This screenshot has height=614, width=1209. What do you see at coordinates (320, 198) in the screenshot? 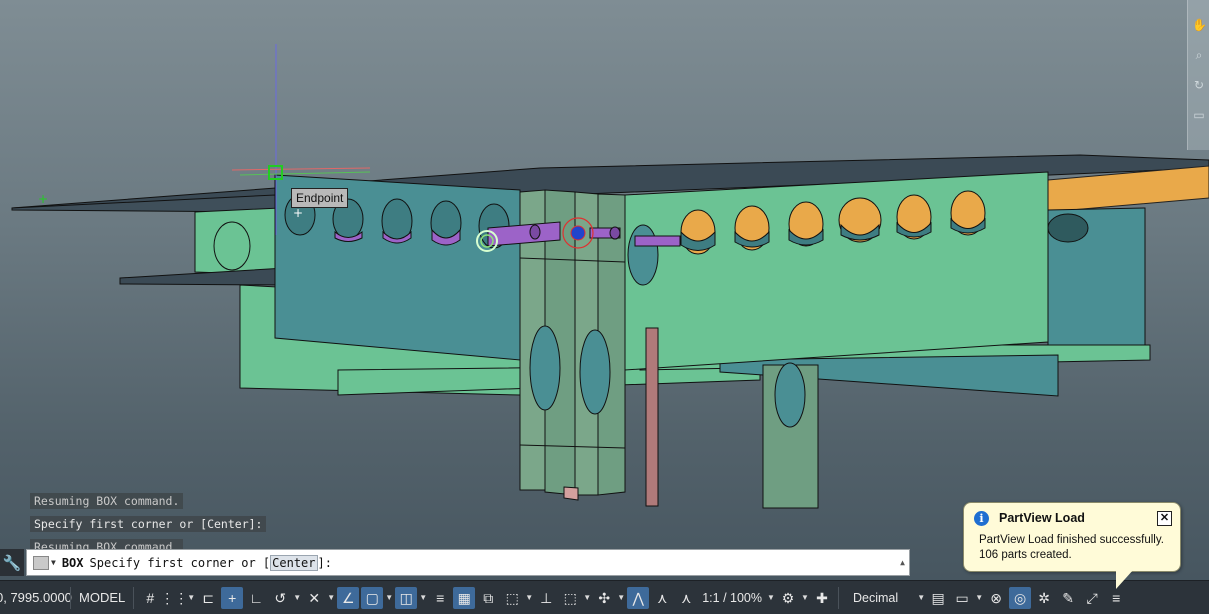
I see `osnap-endpoint-tooltip: Endpoint` at bounding box center [320, 198].